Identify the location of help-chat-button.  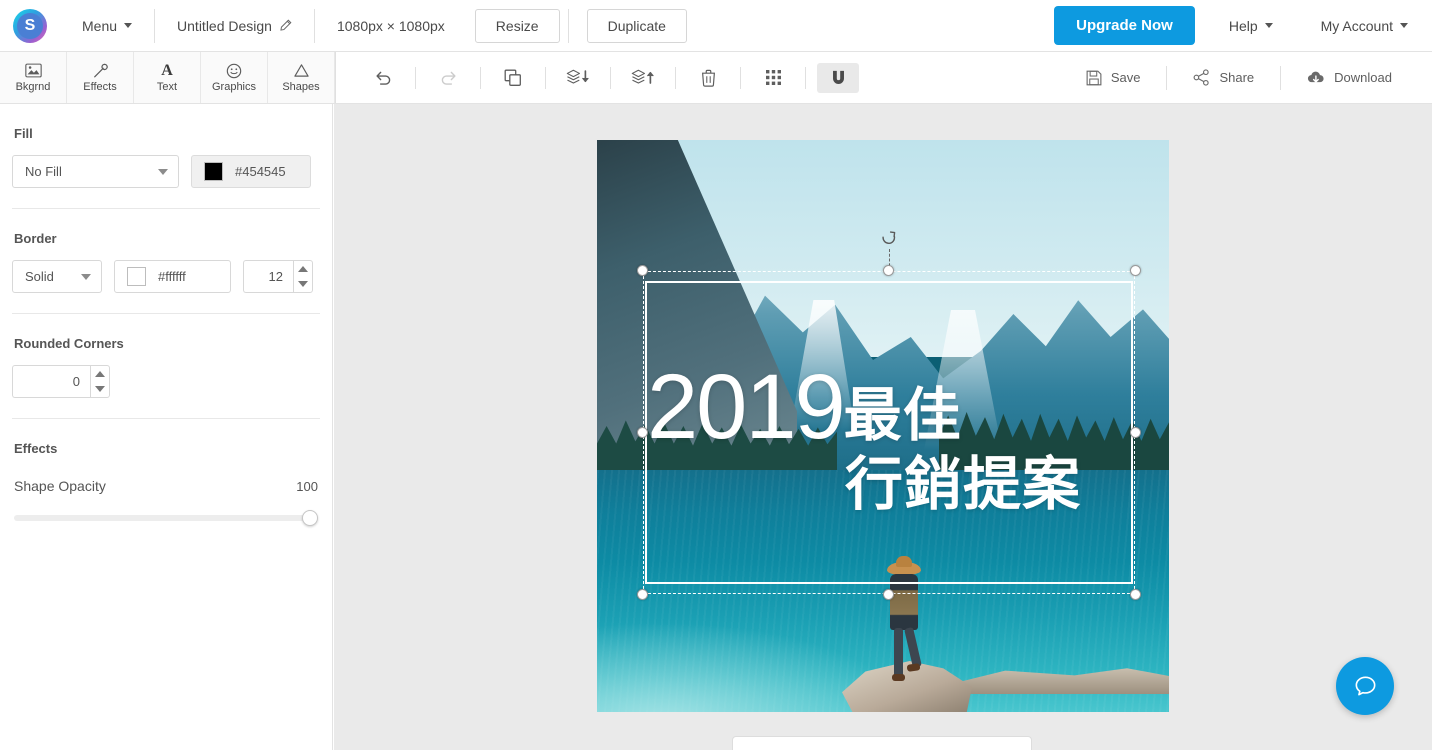
(1365, 686).